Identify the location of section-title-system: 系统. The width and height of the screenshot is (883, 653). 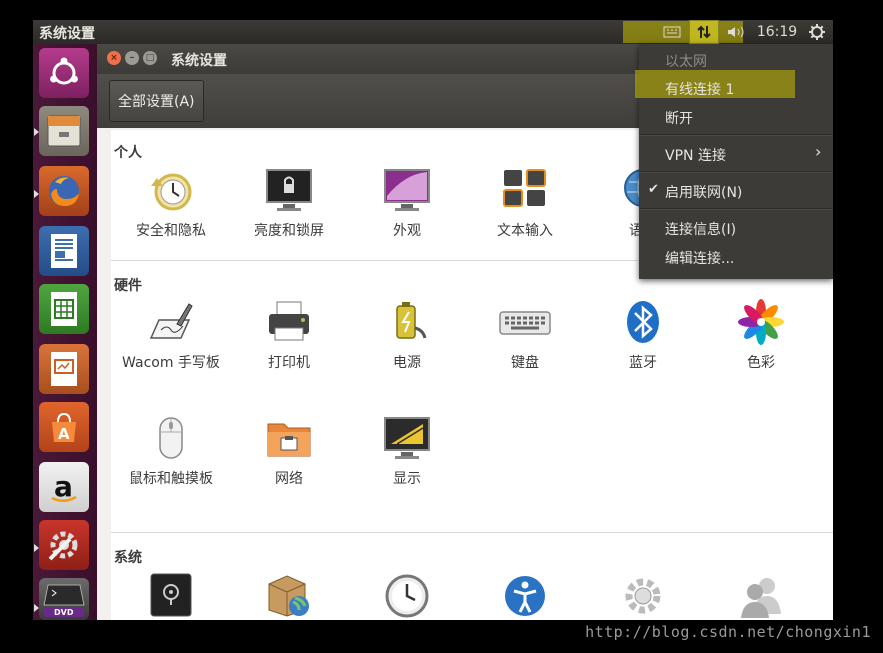
(128, 558).